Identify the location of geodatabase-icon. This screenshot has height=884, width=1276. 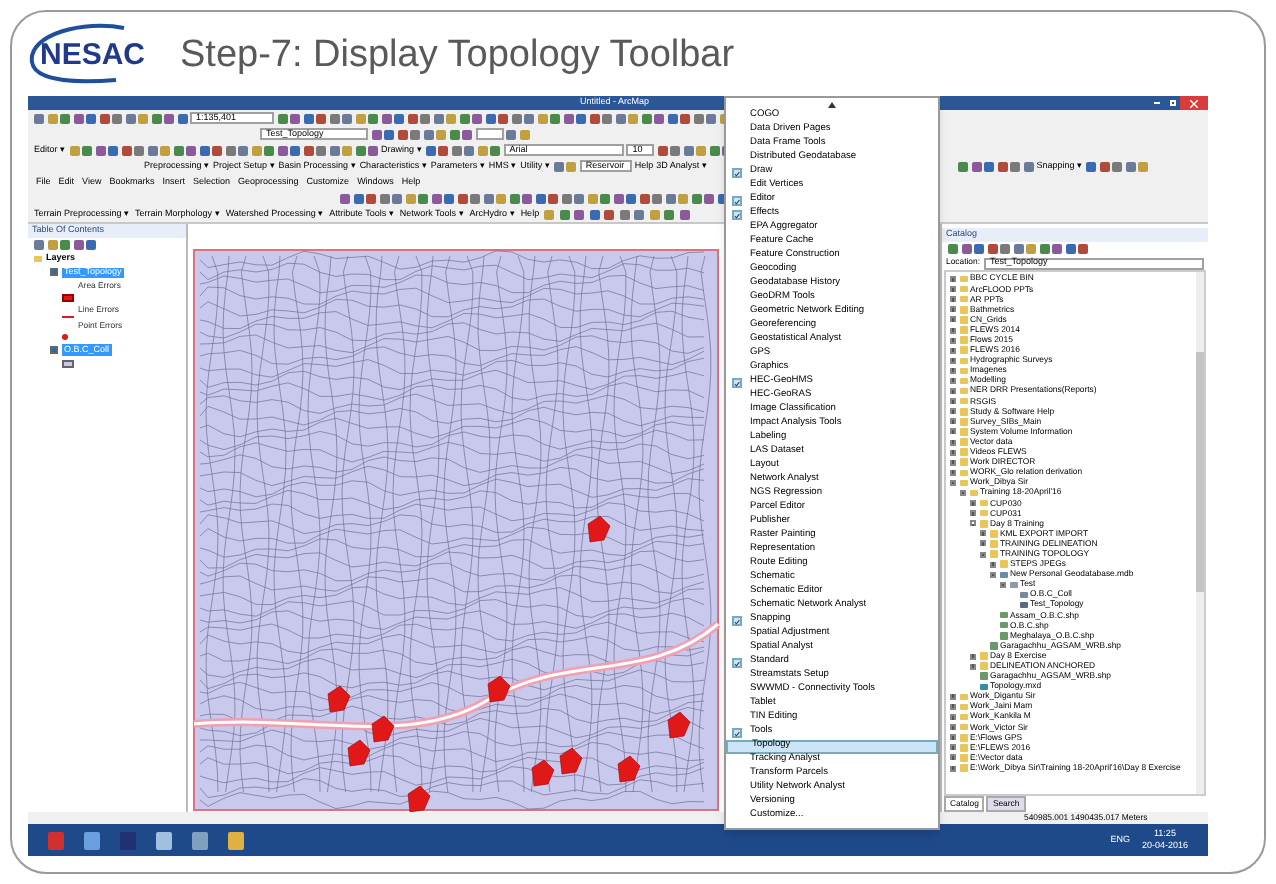
(1003, 575).